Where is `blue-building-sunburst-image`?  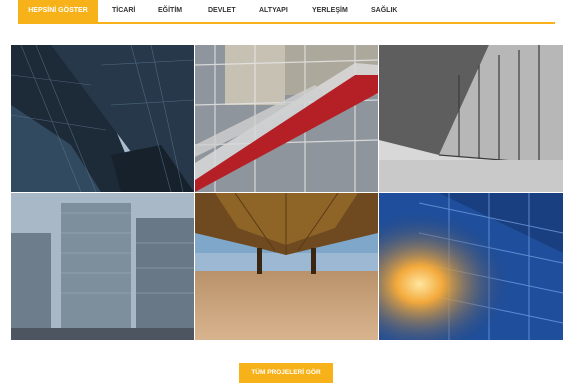 blue-building-sunburst-image is located at coordinates (471, 266).